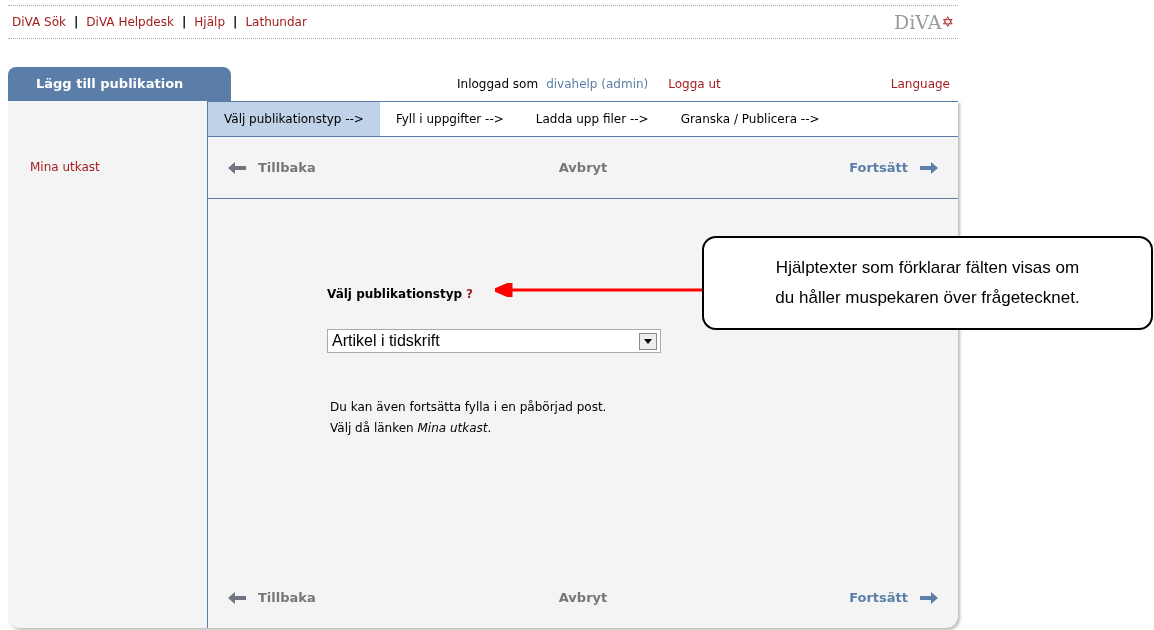 This screenshot has width=1154, height=630. Describe the element at coordinates (597, 84) in the screenshot. I see `user-link: divahelp (admin)` at that location.